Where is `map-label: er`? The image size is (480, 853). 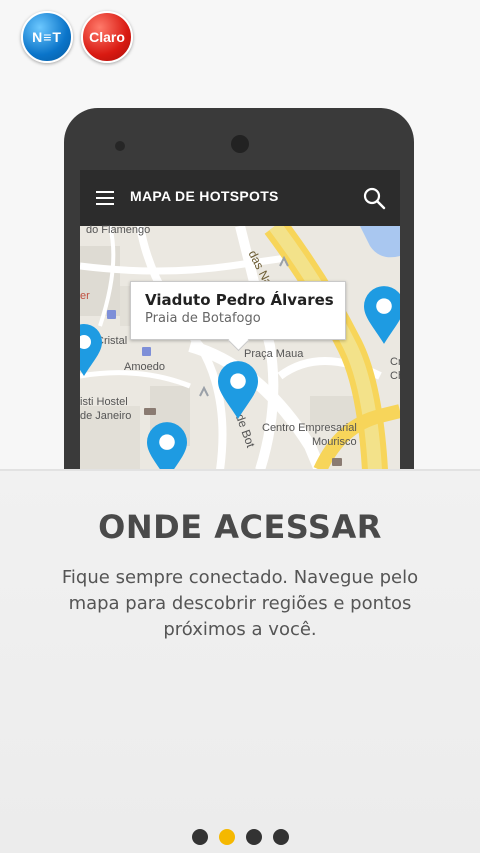 map-label: er is located at coordinates (85, 296).